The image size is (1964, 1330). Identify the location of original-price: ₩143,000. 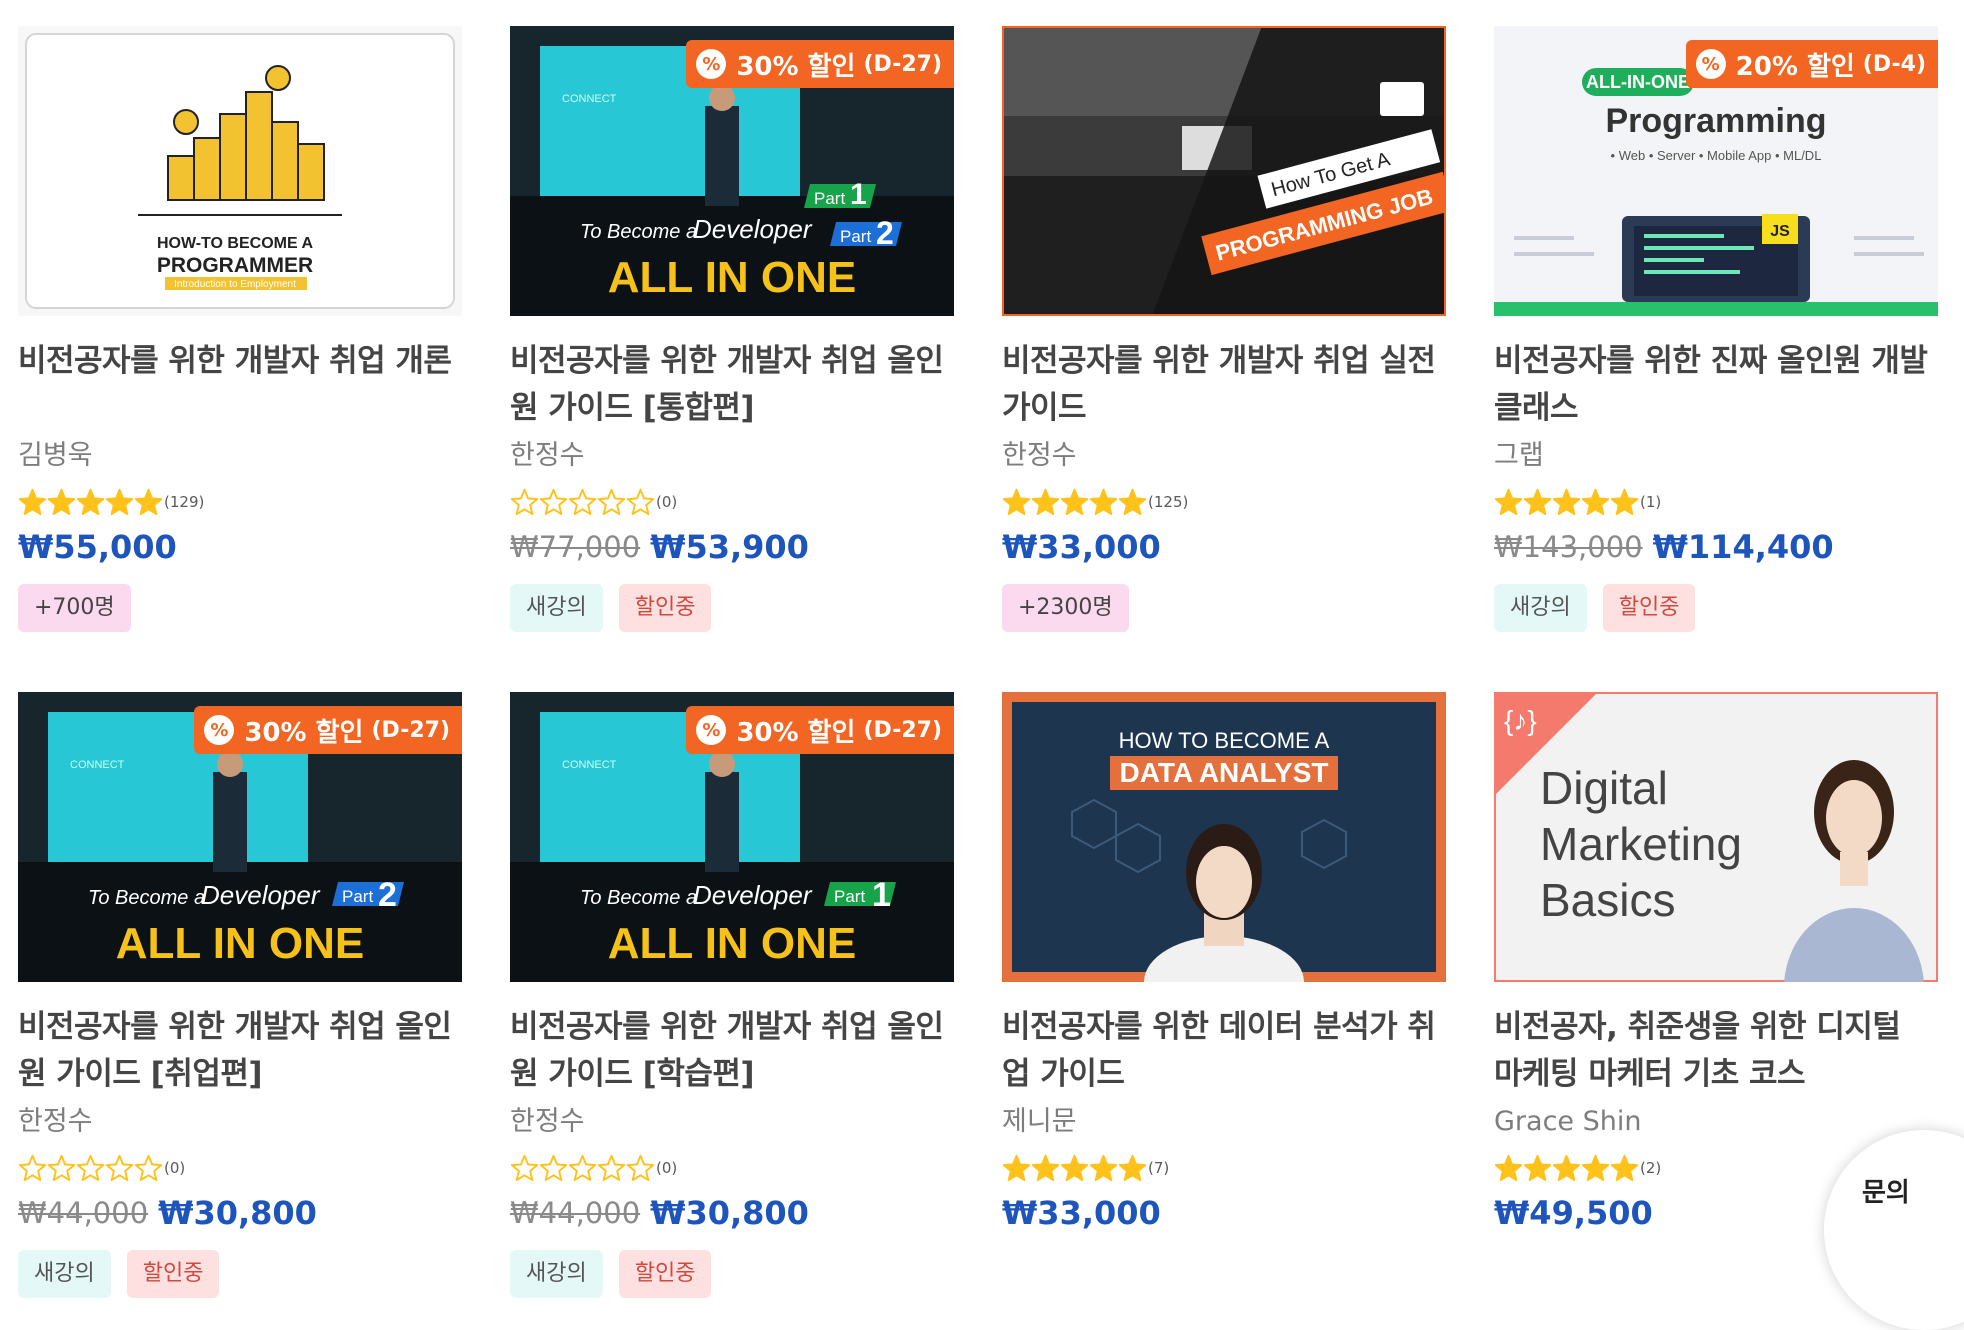
(1568, 547).